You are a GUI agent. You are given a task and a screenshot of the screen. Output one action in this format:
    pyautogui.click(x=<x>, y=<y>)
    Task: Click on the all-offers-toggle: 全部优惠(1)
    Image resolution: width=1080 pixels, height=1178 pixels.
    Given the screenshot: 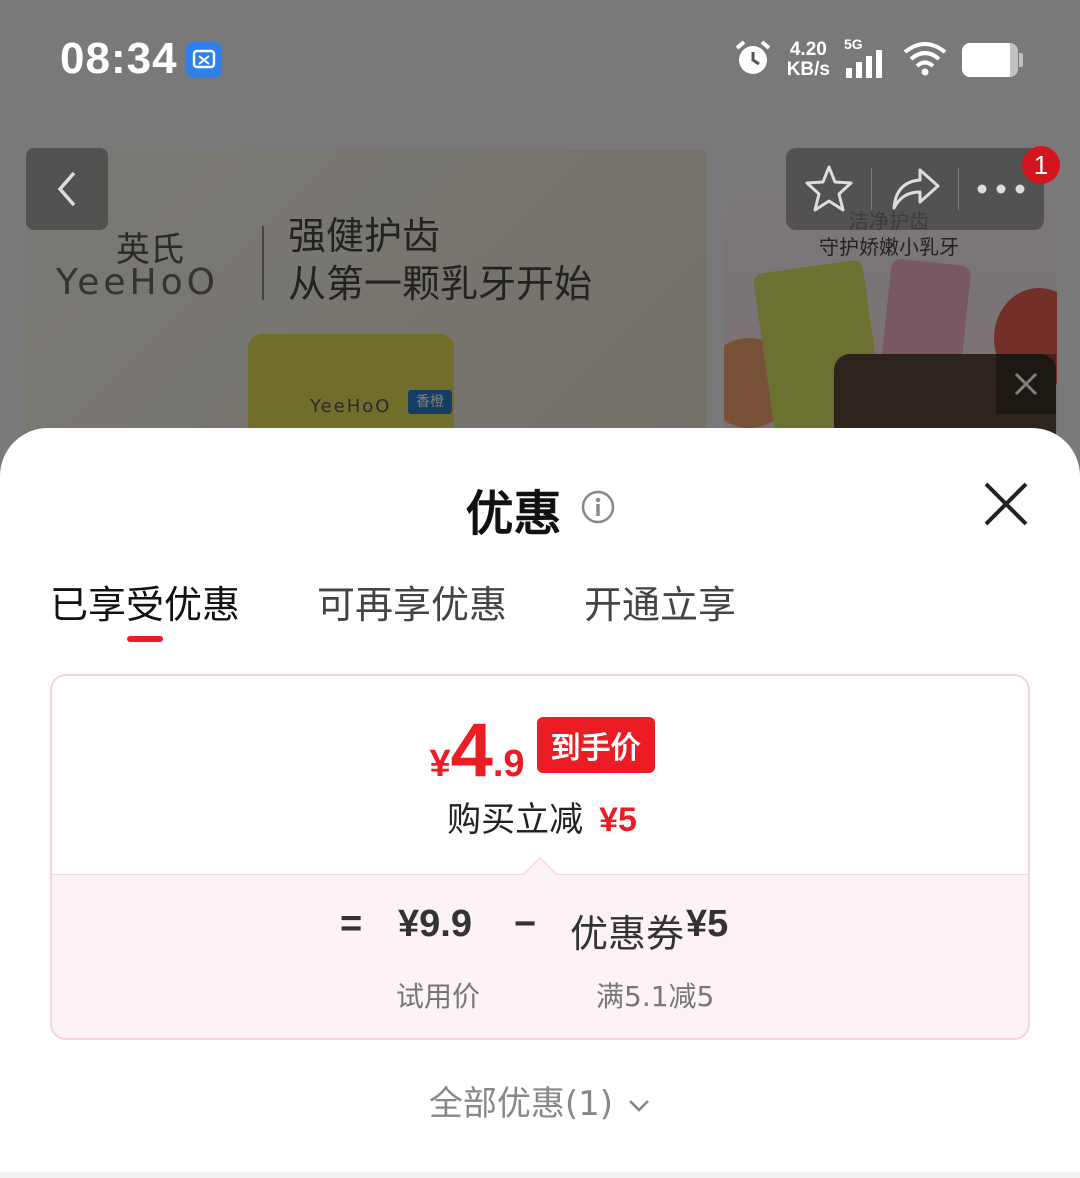 What is the action you would take?
    pyautogui.click(x=540, y=1100)
    